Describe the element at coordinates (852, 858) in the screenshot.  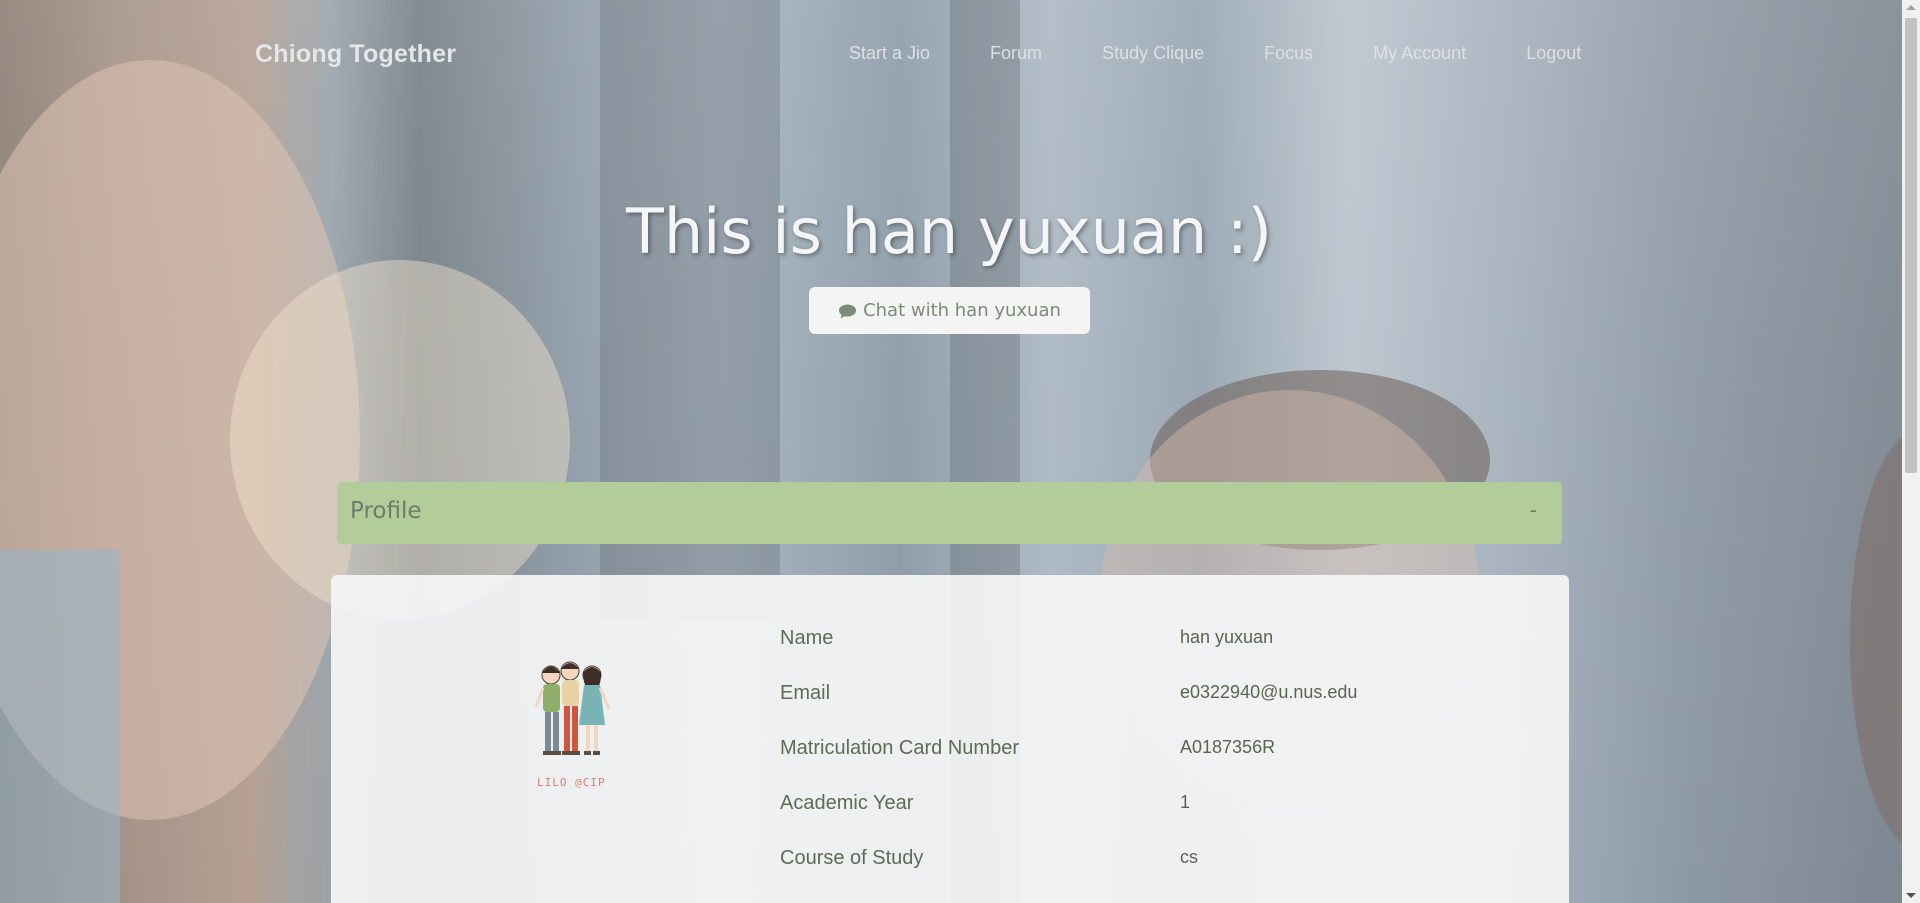
I see `field-label: Course of Study` at that location.